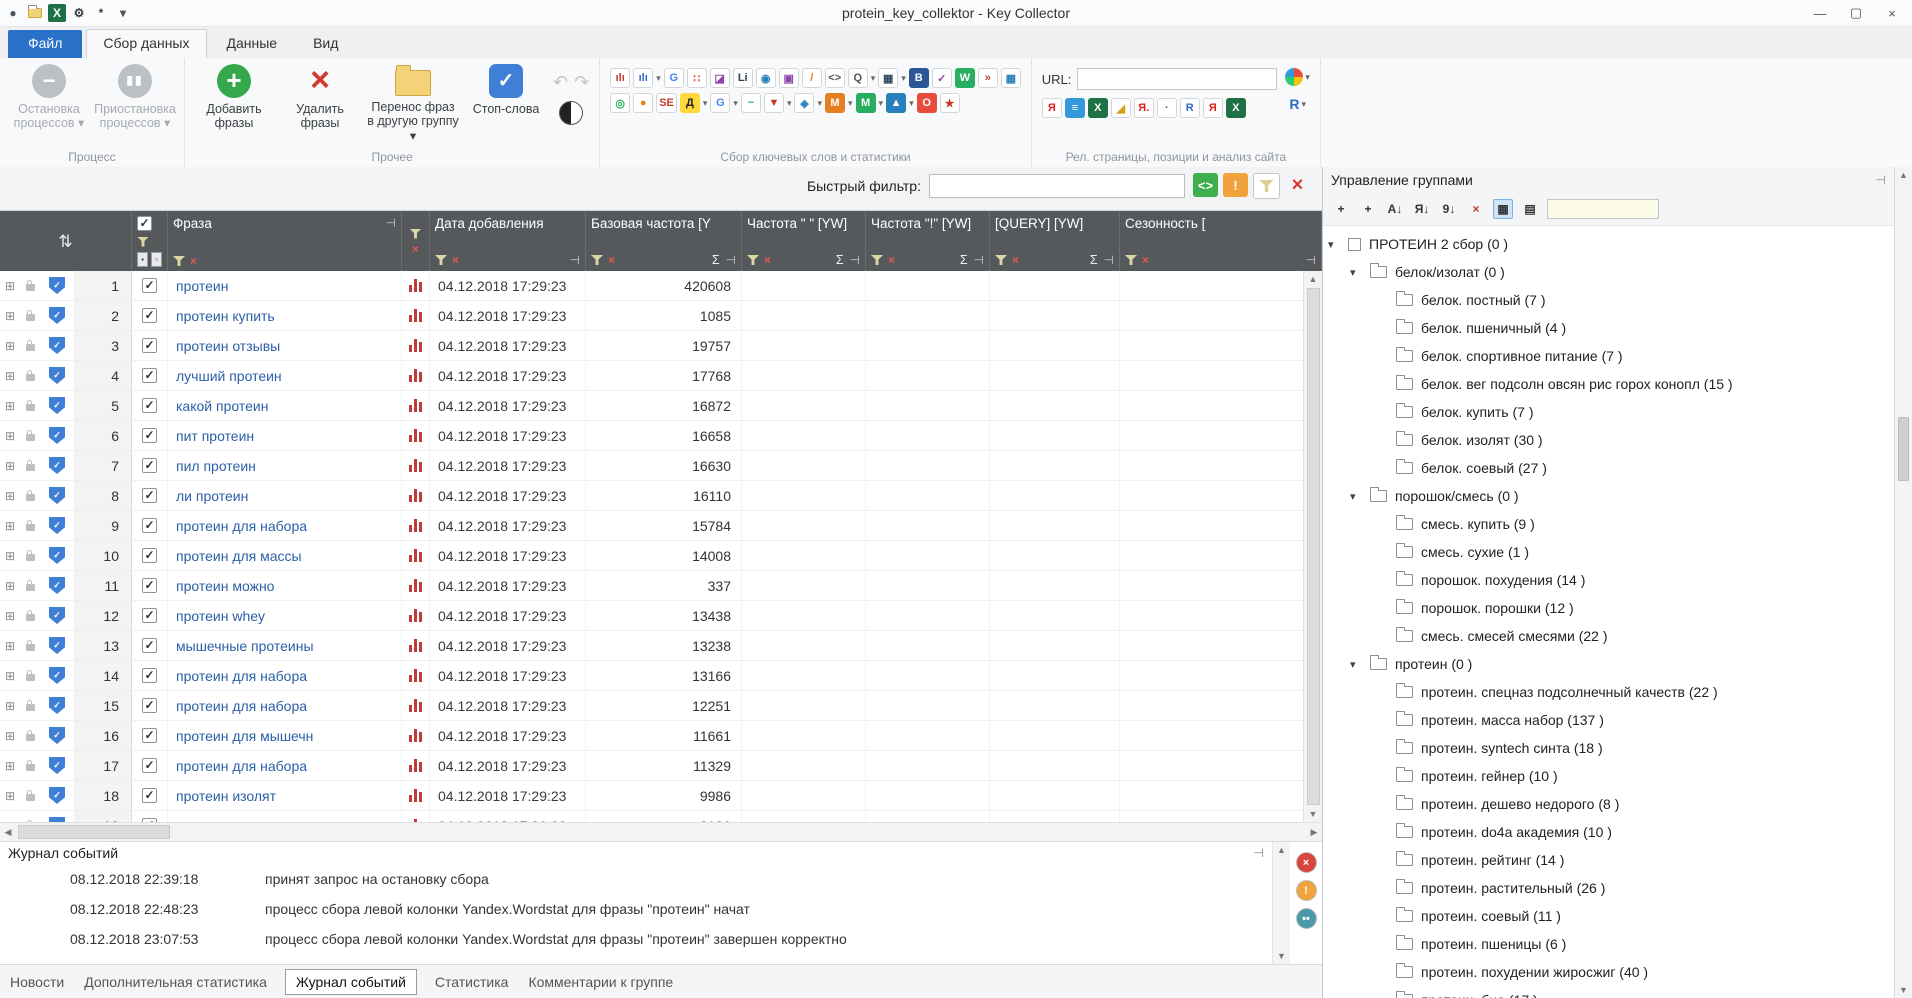 The height and width of the screenshot is (998, 1912). I want to click on add-group-icon: +, so click(1341, 209).